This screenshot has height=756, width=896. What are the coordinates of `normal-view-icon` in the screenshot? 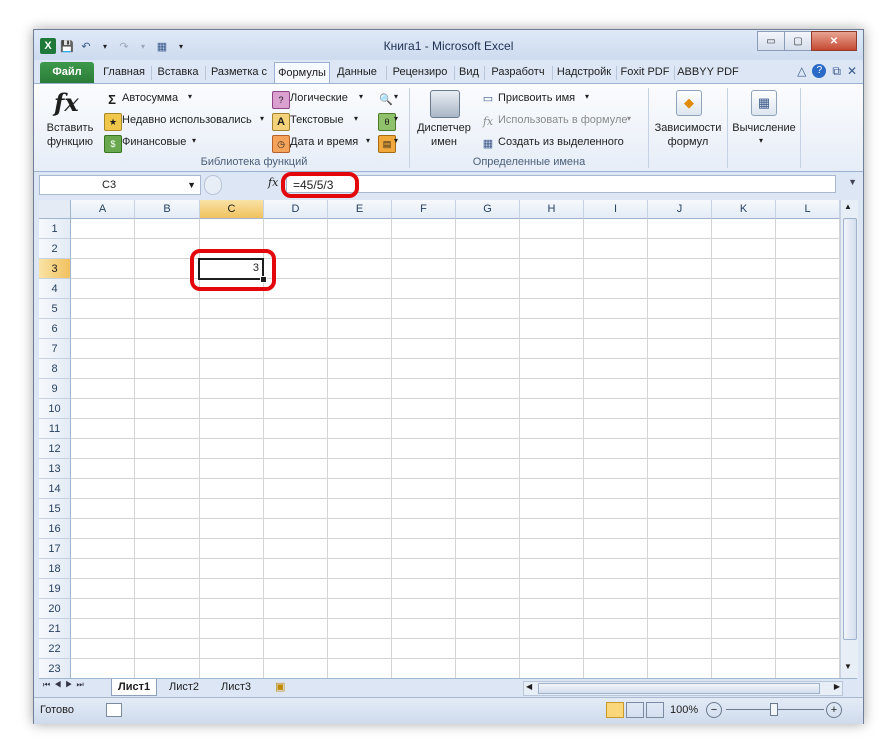 It's located at (615, 710).